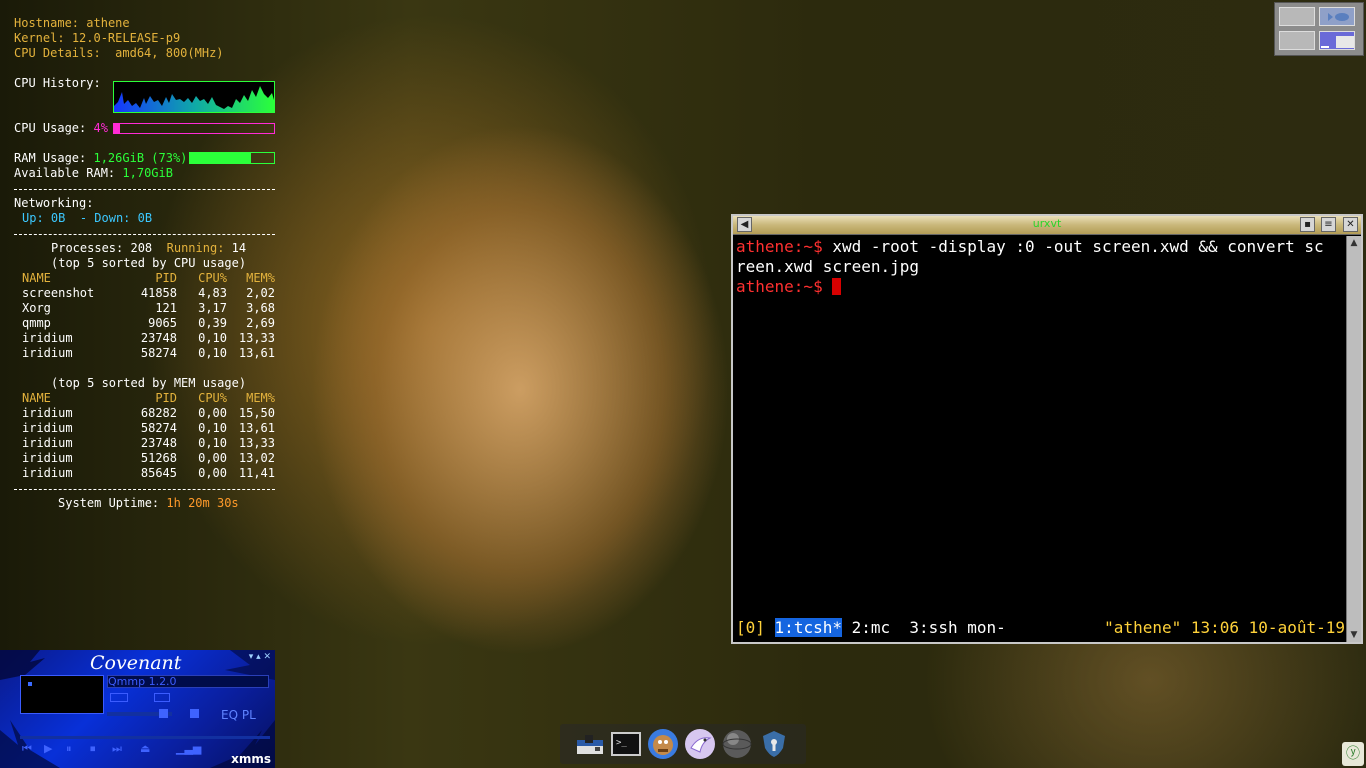 The width and height of the screenshot is (1366, 768). I want to click on iconify-button: ▪, so click(1307, 224).